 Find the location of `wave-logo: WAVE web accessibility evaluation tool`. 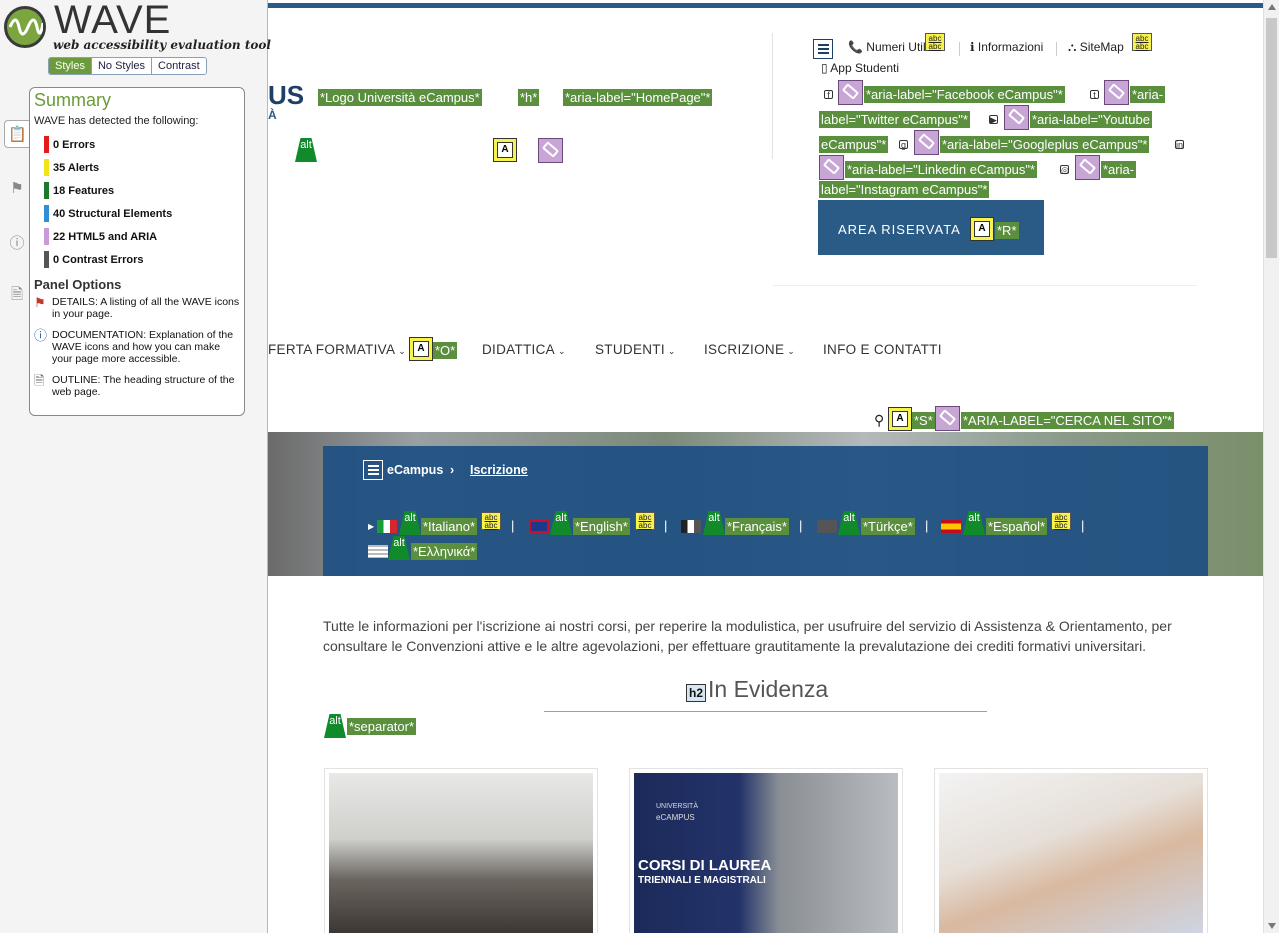

wave-logo: WAVE web accessibility evaluation tool is located at coordinates (137, 26).